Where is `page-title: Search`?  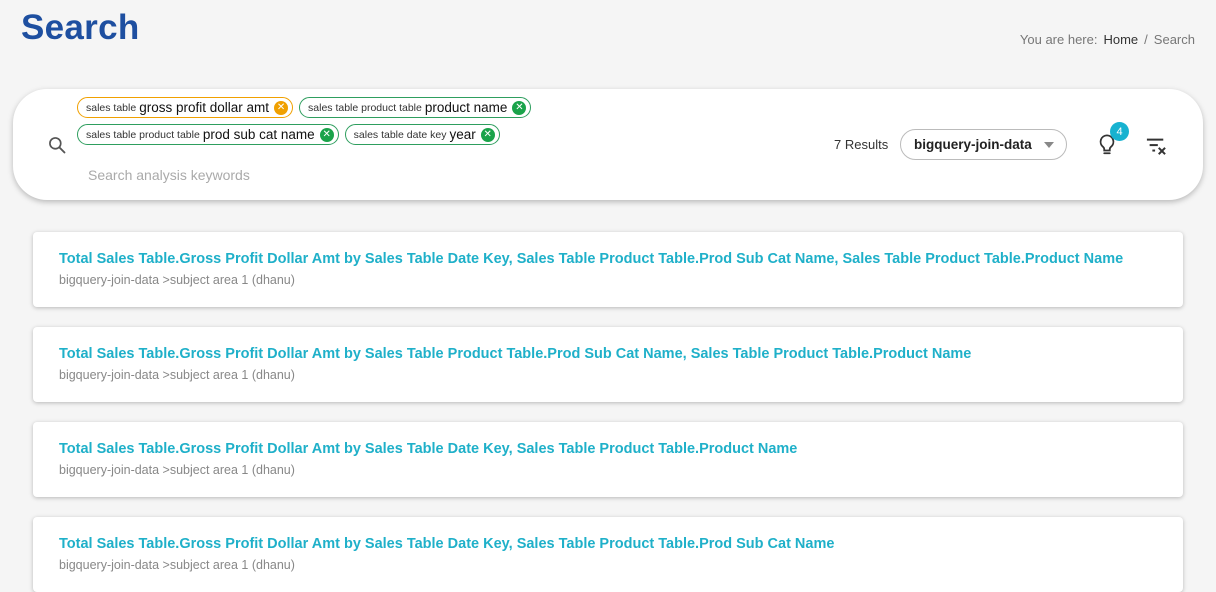 page-title: Search is located at coordinates (80, 27).